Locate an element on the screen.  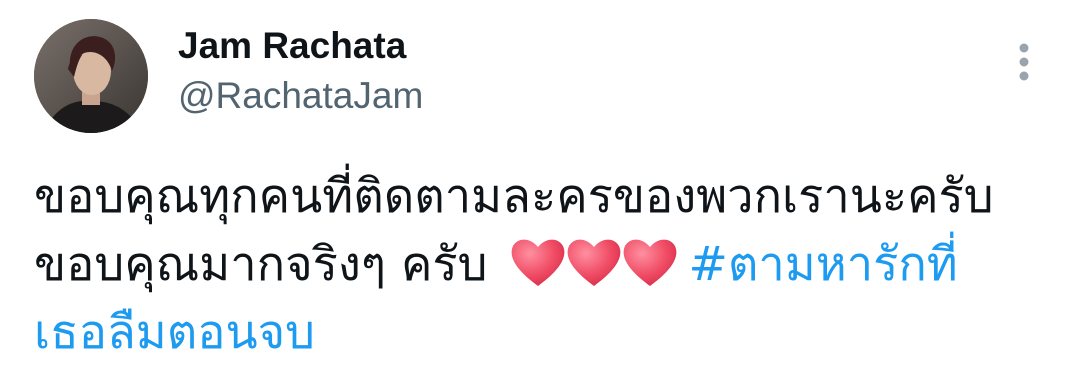
more-options-button is located at coordinates (1024, 62).